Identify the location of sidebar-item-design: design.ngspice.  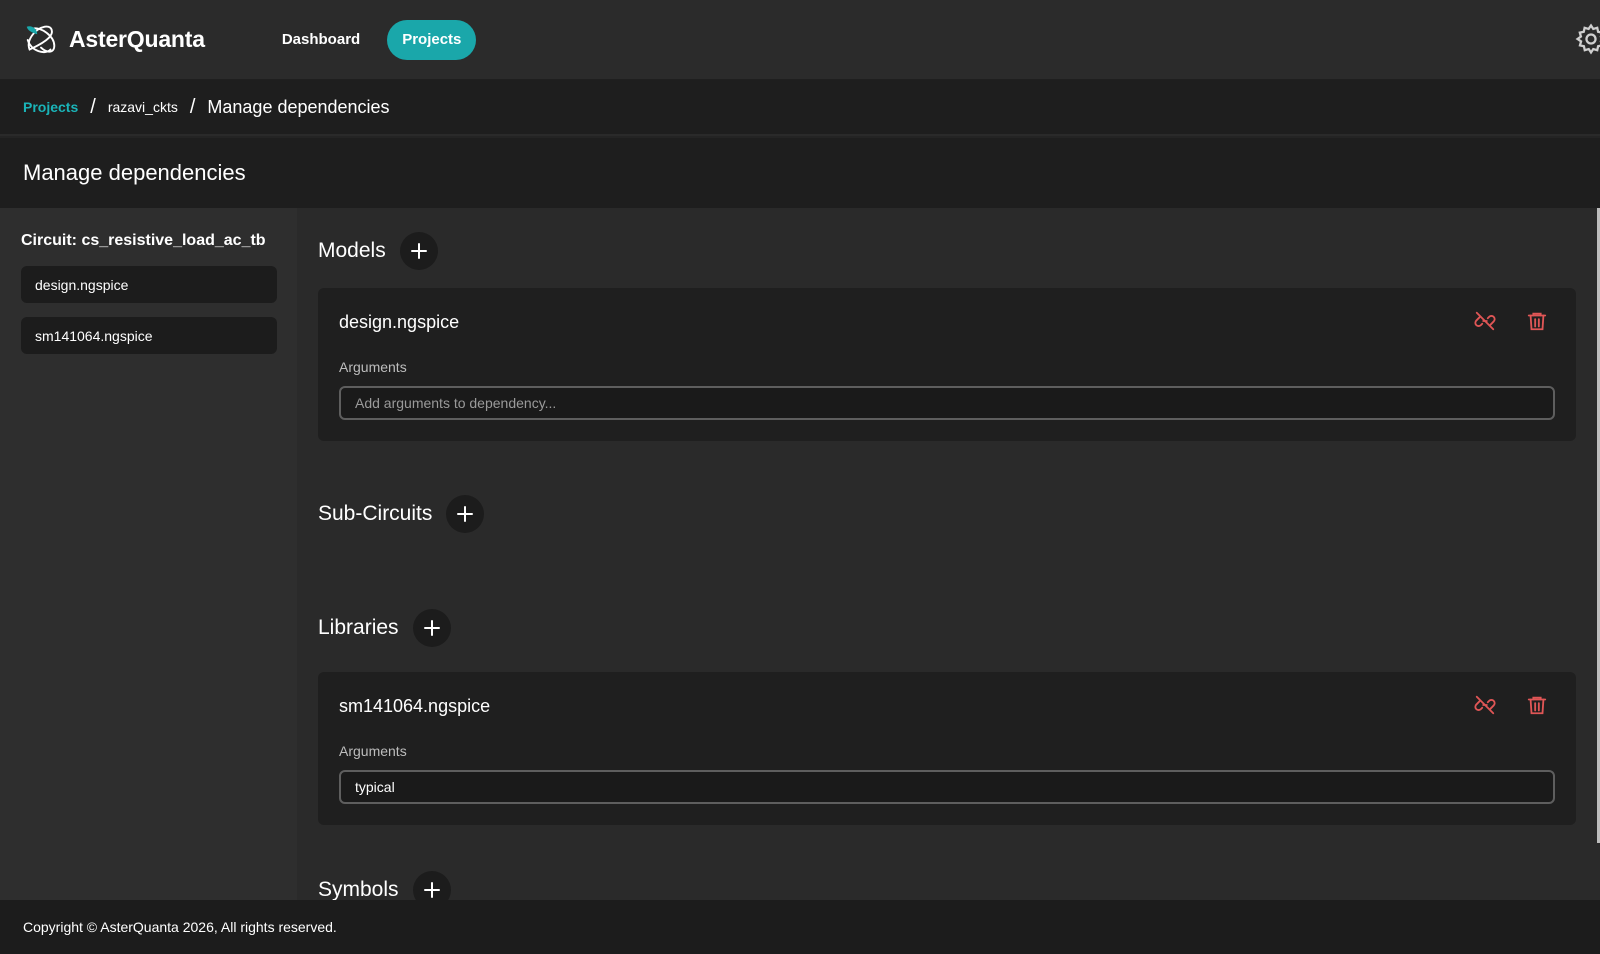
(149, 284).